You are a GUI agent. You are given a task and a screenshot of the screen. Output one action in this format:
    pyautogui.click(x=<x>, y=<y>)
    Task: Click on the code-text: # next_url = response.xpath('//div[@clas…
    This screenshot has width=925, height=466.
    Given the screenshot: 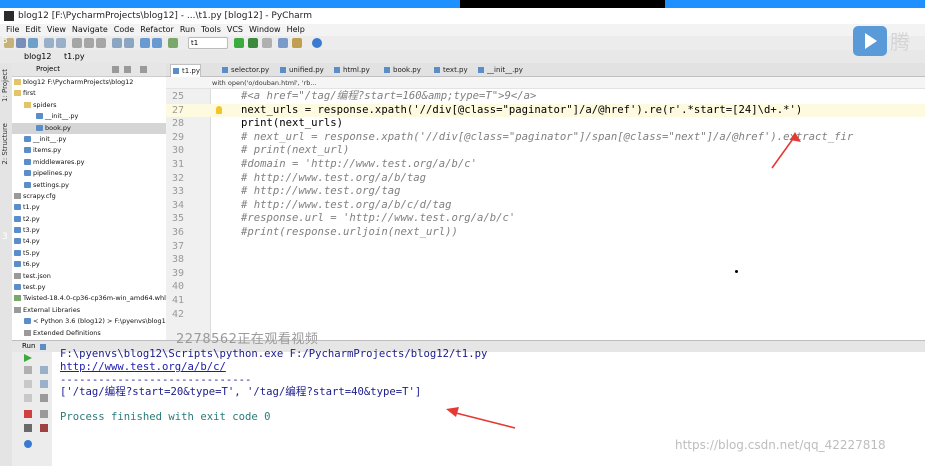 What is the action you would take?
    pyautogui.click(x=547, y=136)
    